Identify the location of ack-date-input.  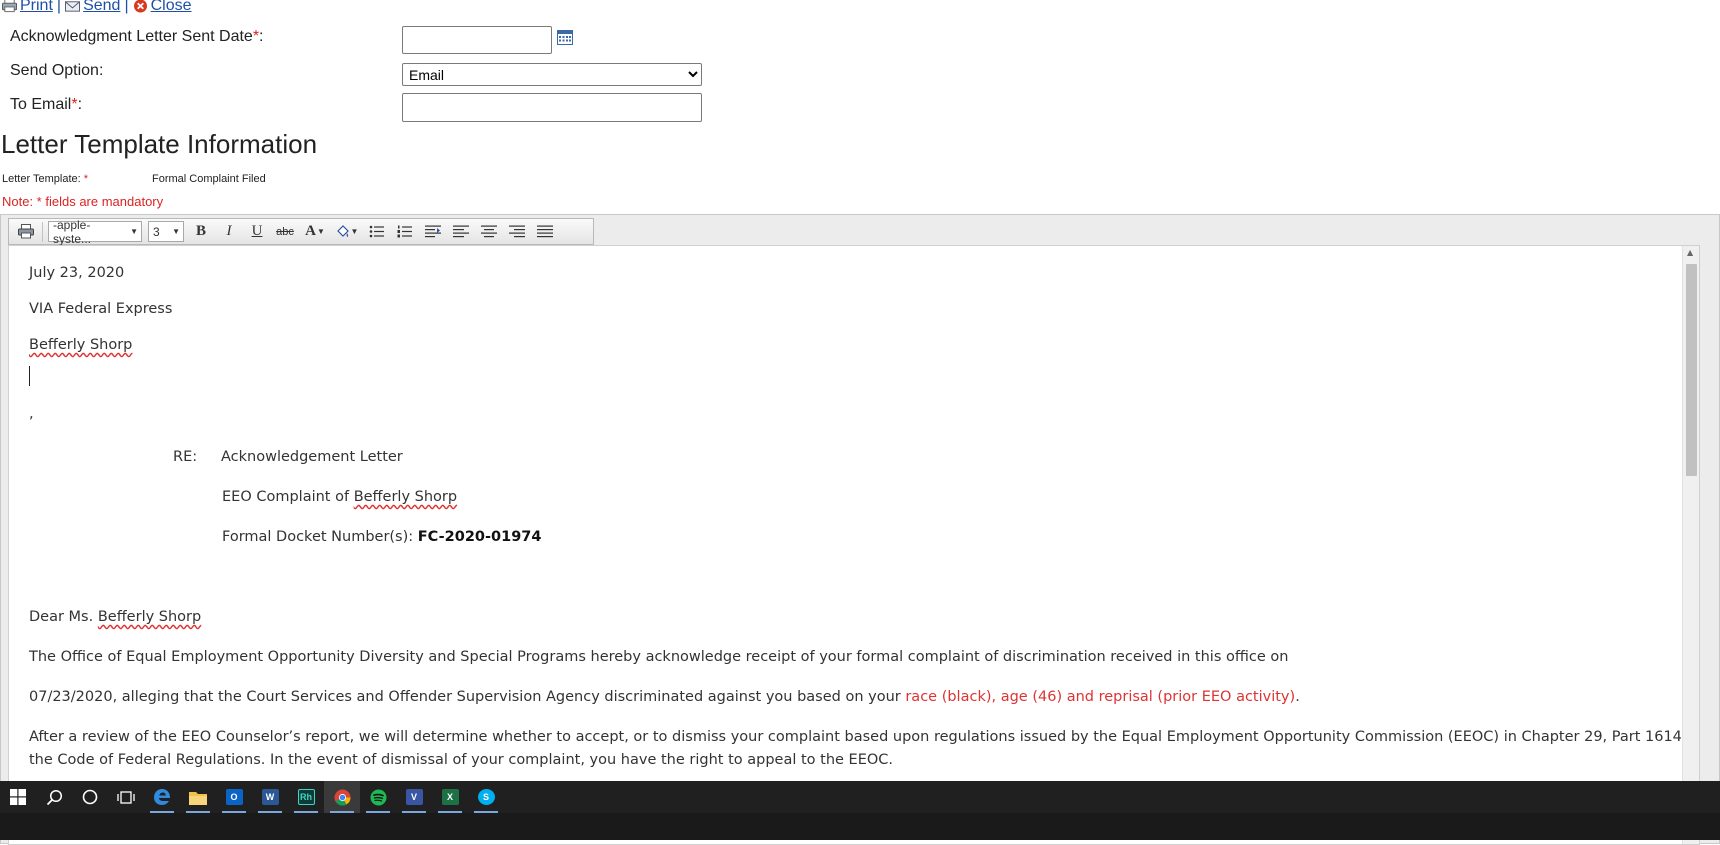
(477, 40).